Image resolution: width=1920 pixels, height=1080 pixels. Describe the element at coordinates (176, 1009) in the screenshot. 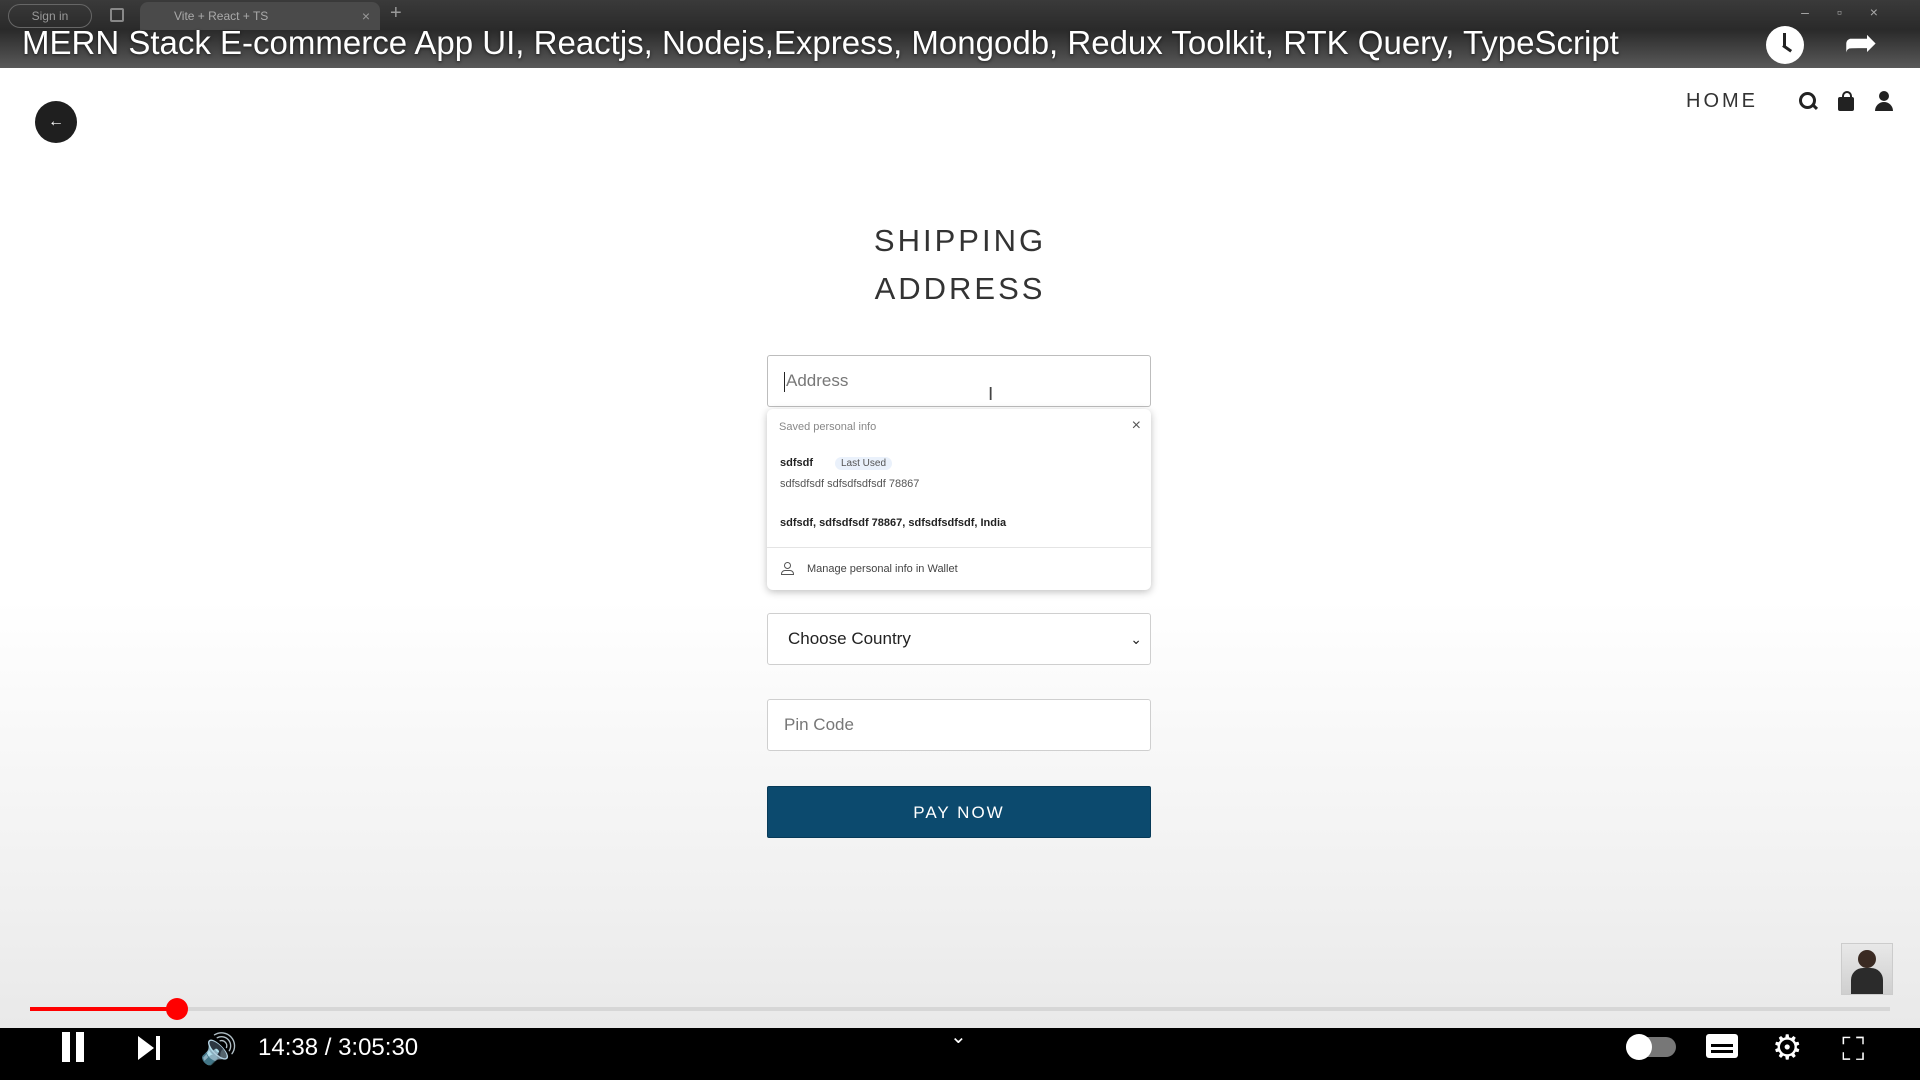

I see `scrubber-handle` at that location.